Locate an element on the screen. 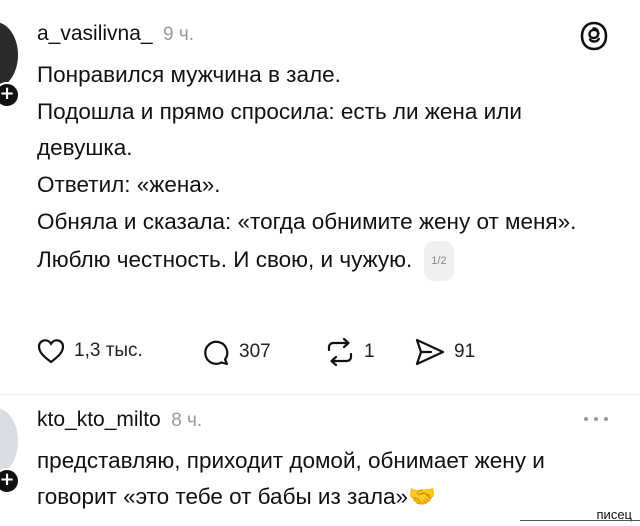 This screenshot has width=640, height=526. like-count: 1,3 тыс. is located at coordinates (108, 350).